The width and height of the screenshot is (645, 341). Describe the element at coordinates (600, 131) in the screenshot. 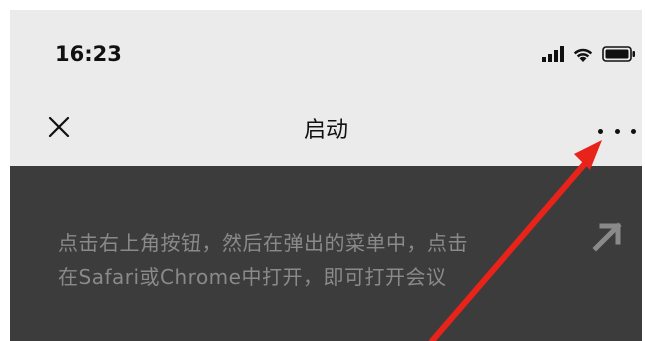

I see `more-options-icon` at that location.